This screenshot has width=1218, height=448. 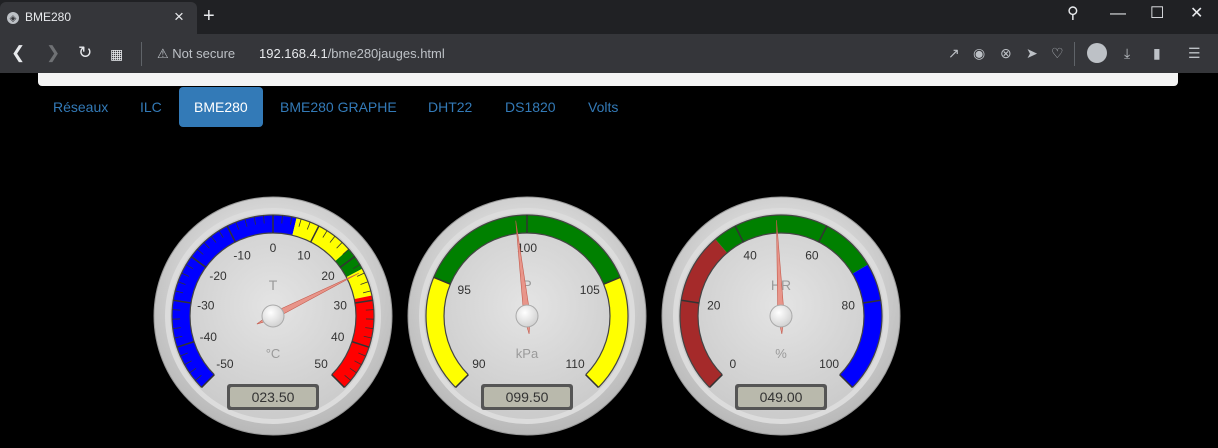 What do you see at coordinates (151, 107) in the screenshot?
I see `nav-item-ilc: ILC` at bounding box center [151, 107].